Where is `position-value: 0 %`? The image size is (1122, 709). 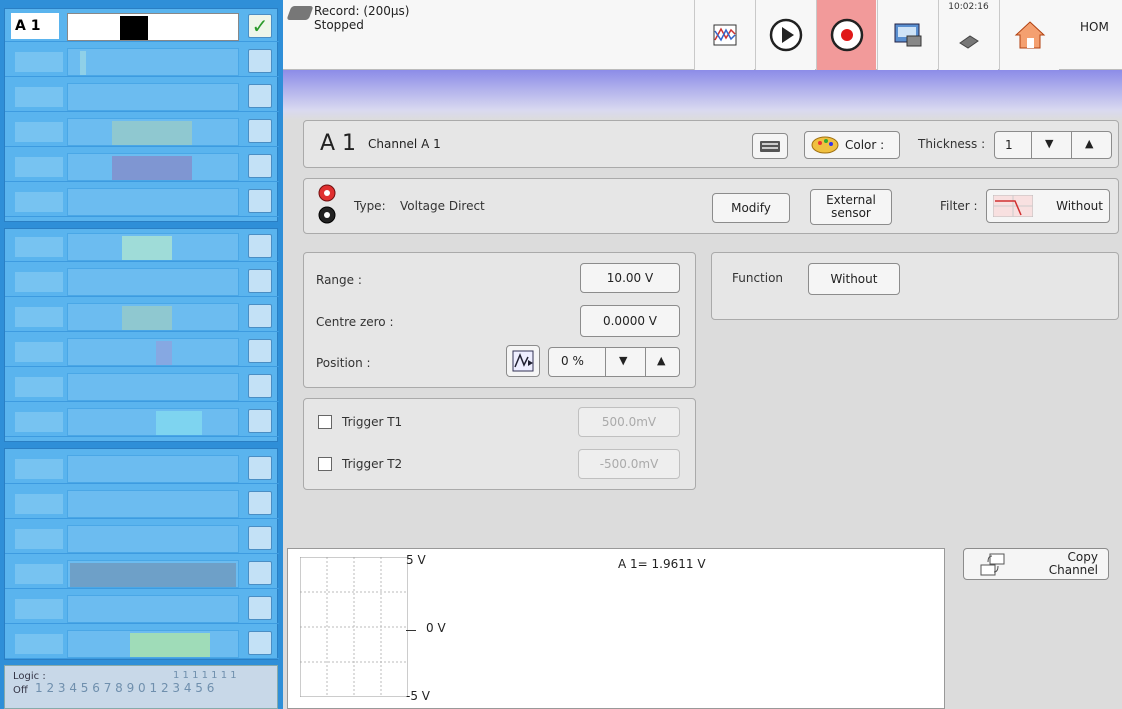
position-value: 0 % is located at coordinates (572, 361).